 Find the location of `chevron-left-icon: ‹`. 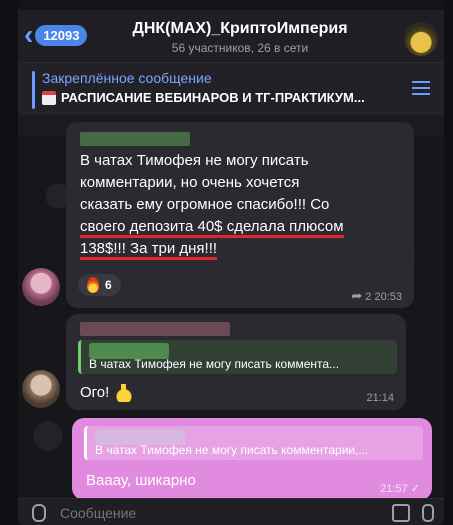

chevron-left-icon: ‹ is located at coordinates (29, 34).